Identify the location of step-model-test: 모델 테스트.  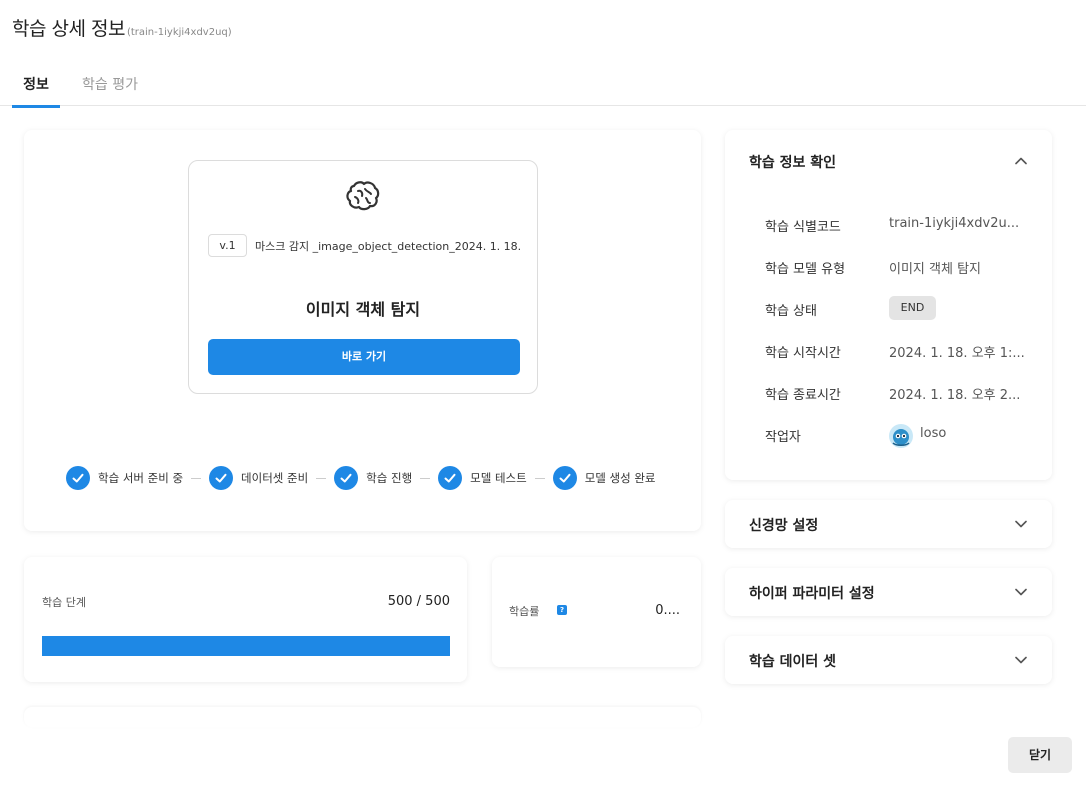
(482, 478).